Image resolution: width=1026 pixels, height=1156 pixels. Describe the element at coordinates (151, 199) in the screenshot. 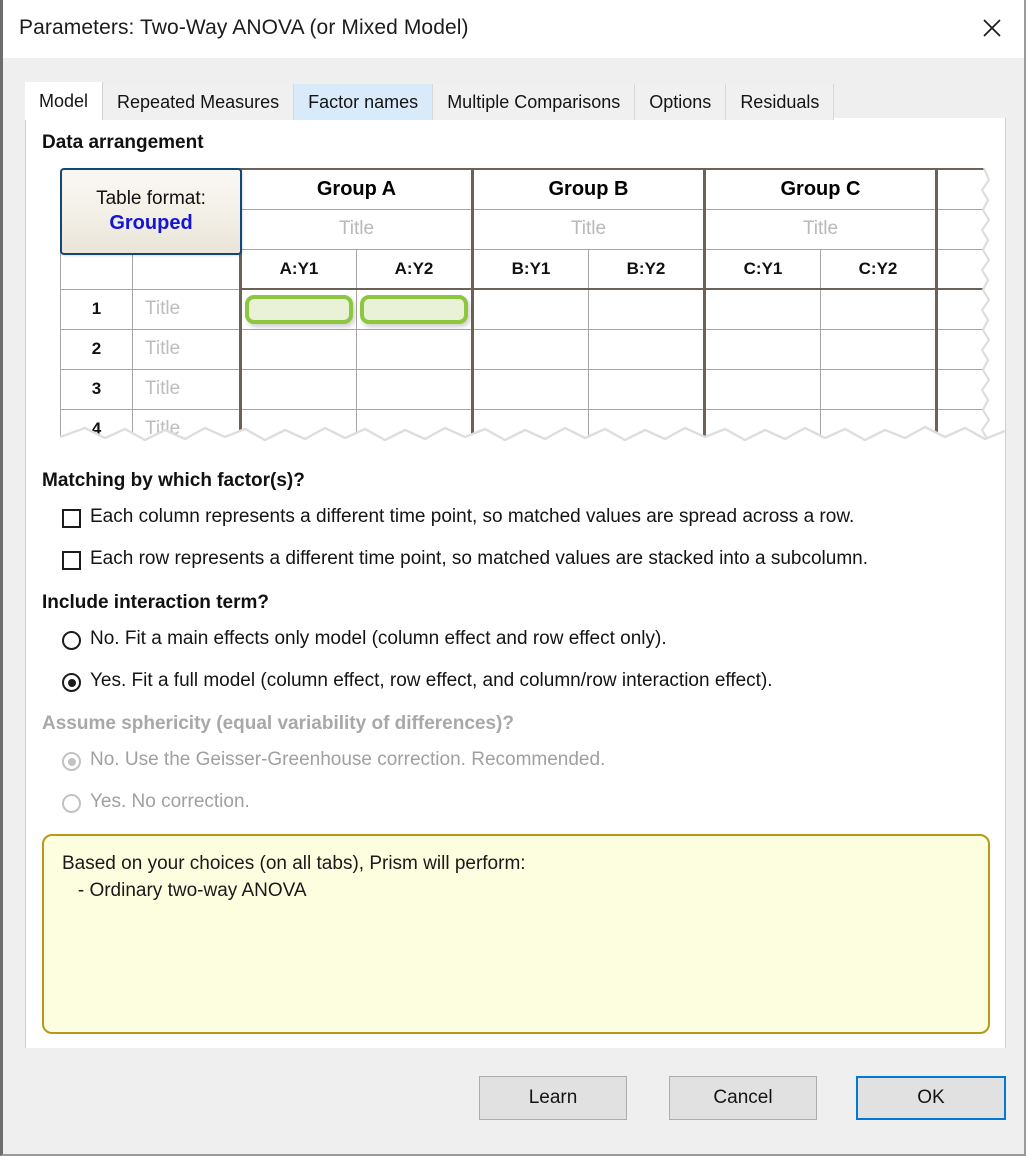

I see `table-format-label: Table format:` at that location.